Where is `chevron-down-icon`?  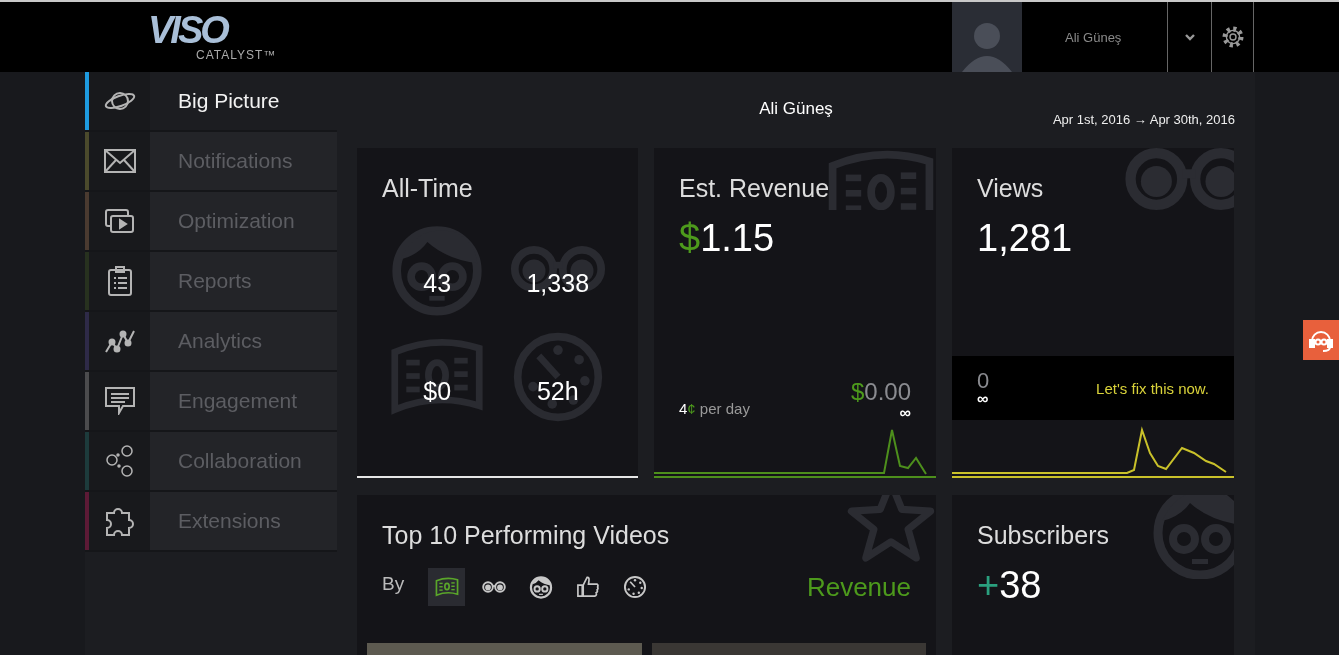
chevron-down-icon is located at coordinates (1189, 37).